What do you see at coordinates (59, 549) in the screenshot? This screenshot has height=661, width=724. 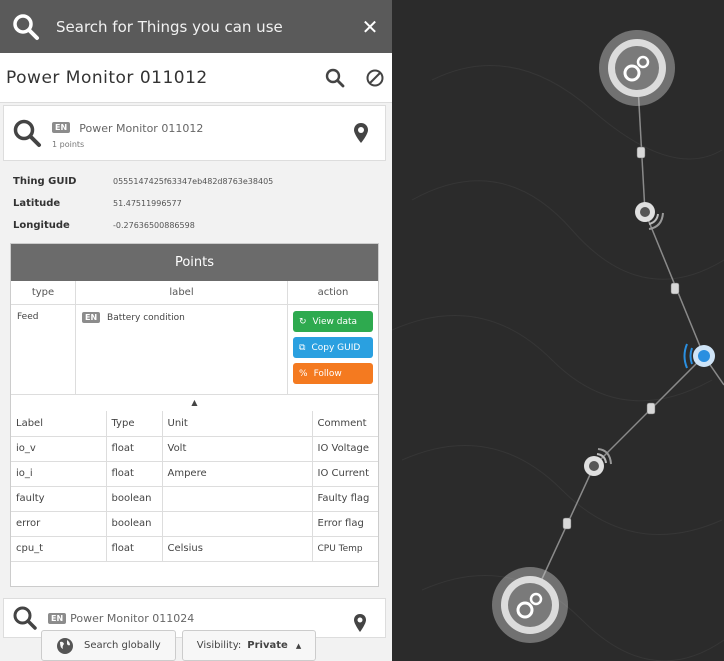 I see `cell-label: cpu_t` at bounding box center [59, 549].